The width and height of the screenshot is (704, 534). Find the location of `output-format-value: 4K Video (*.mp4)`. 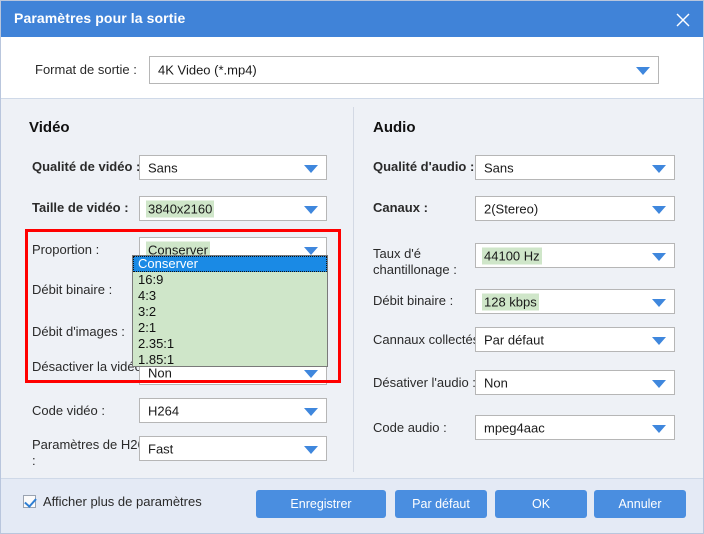

output-format-value: 4K Video (*.mp4) is located at coordinates (207, 70).